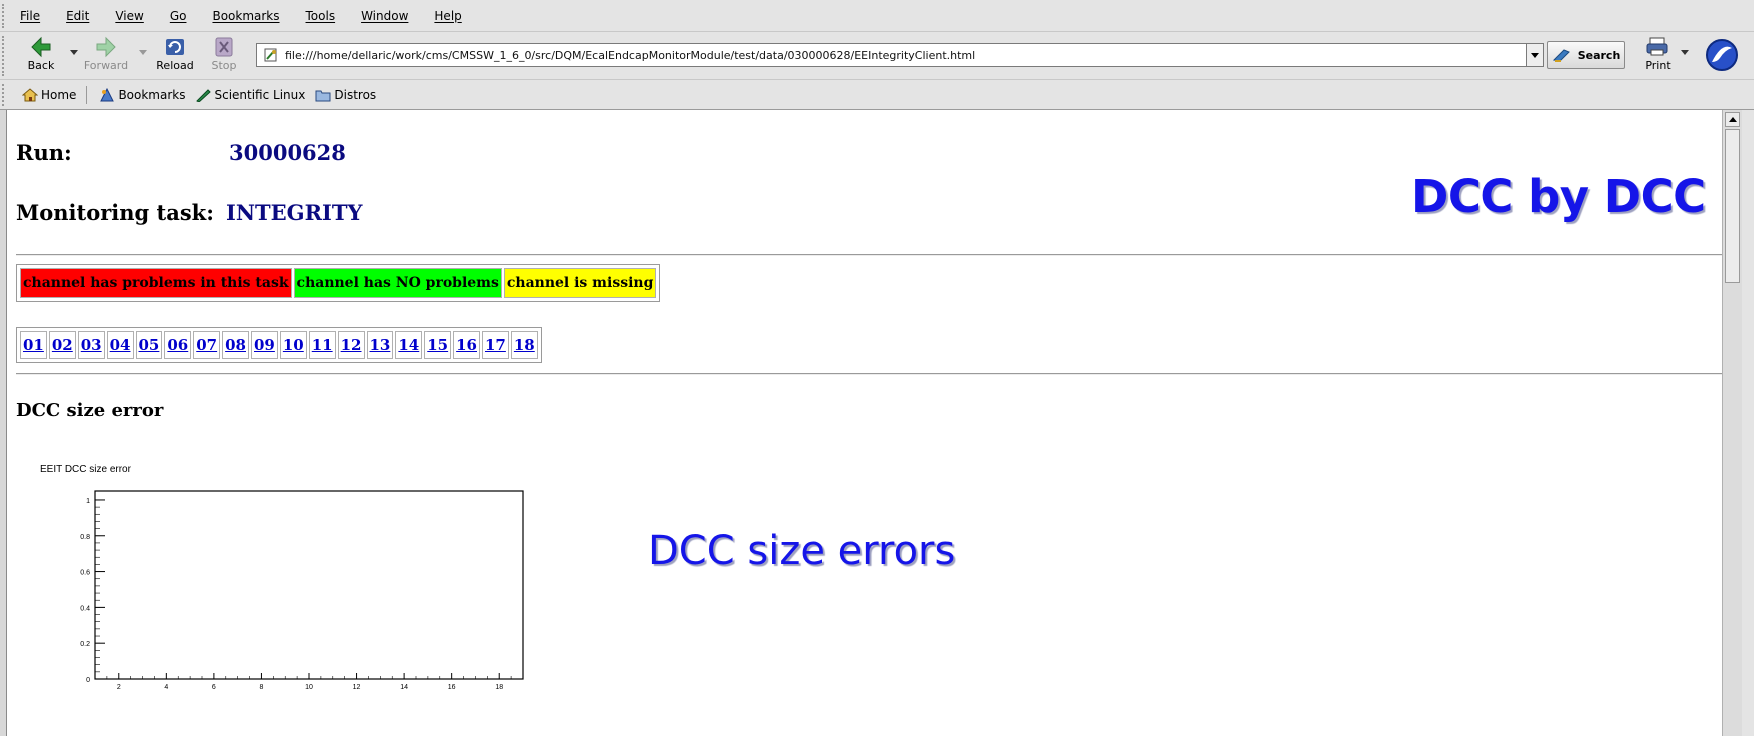 The width and height of the screenshot is (1754, 736). What do you see at coordinates (235, 345) in the screenshot?
I see `dcc-link-08: 08` at bounding box center [235, 345].